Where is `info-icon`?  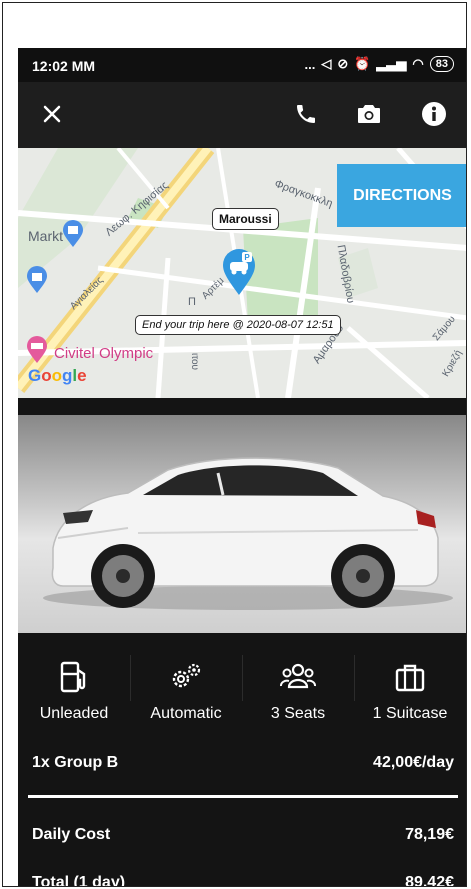 info-icon is located at coordinates (434, 114).